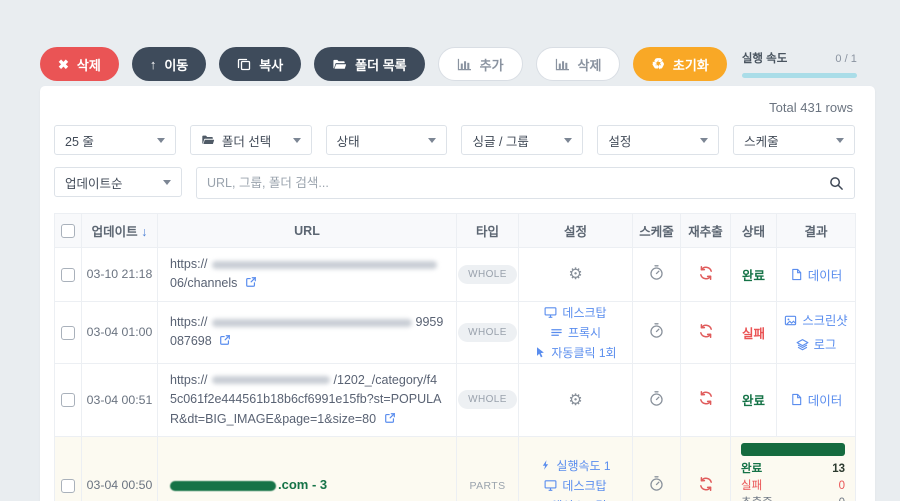 Image resolution: width=900 pixels, height=501 pixels. What do you see at coordinates (846, 59) in the screenshot?
I see `run-speed-value: 0 / 1` at bounding box center [846, 59].